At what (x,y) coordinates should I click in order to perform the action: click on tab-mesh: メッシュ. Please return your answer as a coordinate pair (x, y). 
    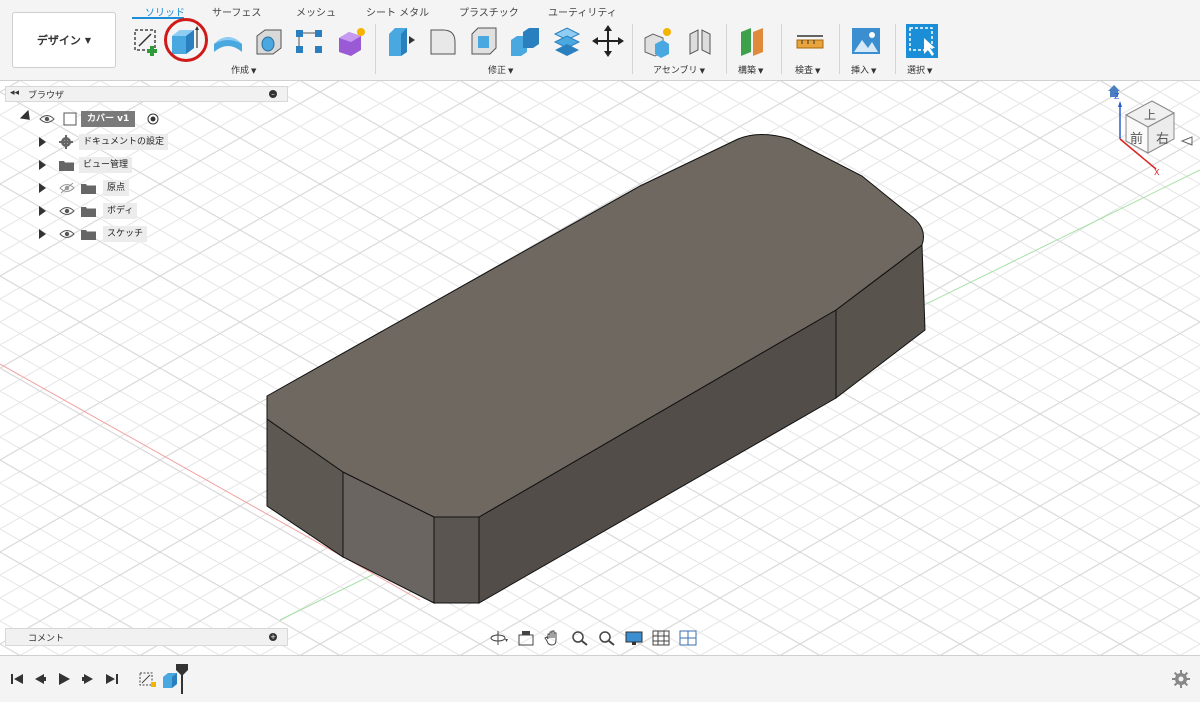
    Looking at the image, I should click on (316, 11).